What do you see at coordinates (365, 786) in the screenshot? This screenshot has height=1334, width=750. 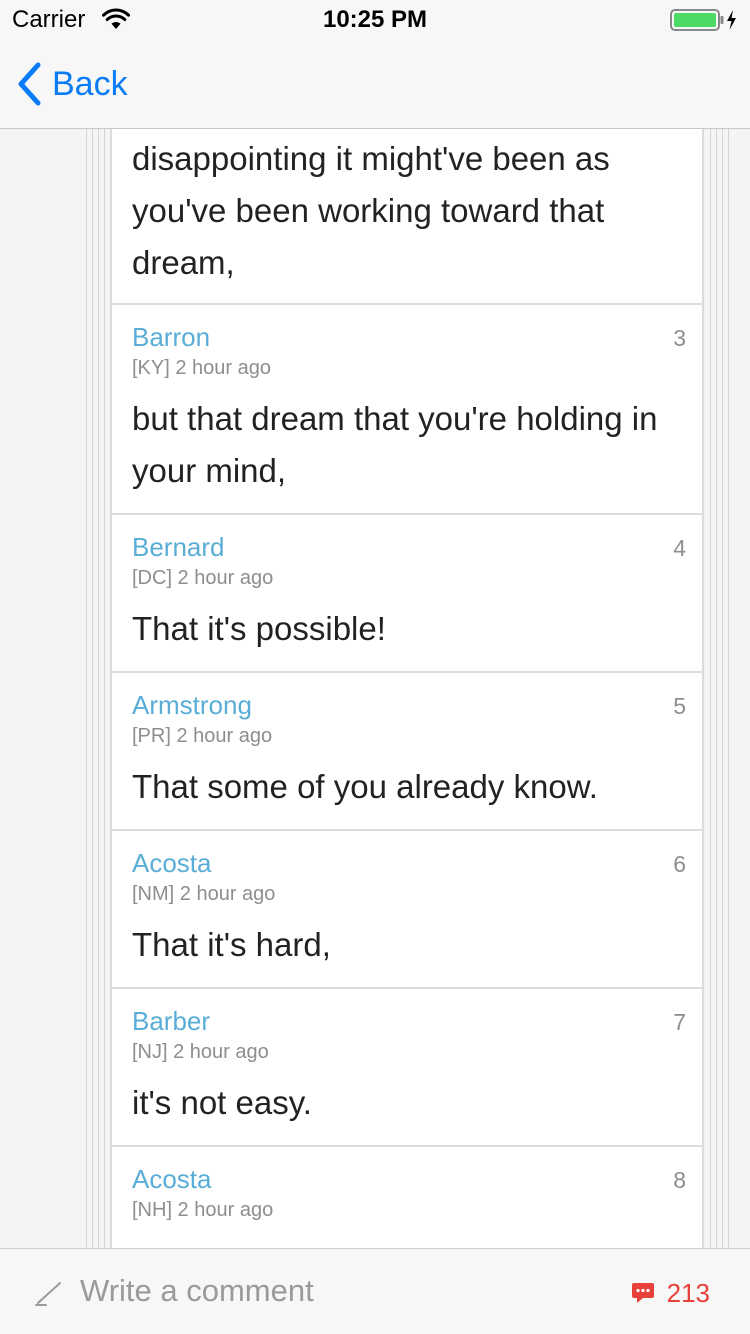 I see `comment-text: That some of you already know.` at bounding box center [365, 786].